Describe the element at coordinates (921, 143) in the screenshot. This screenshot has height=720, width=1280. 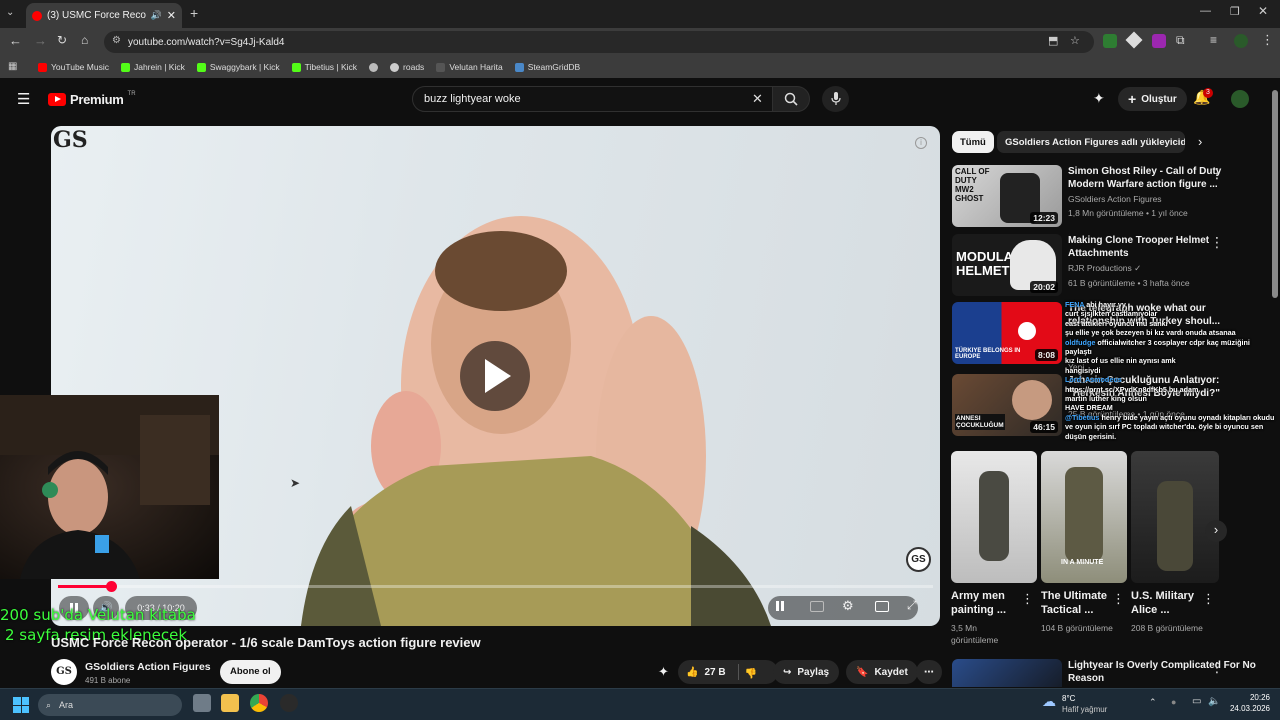
I see `info-icon: i` at that location.